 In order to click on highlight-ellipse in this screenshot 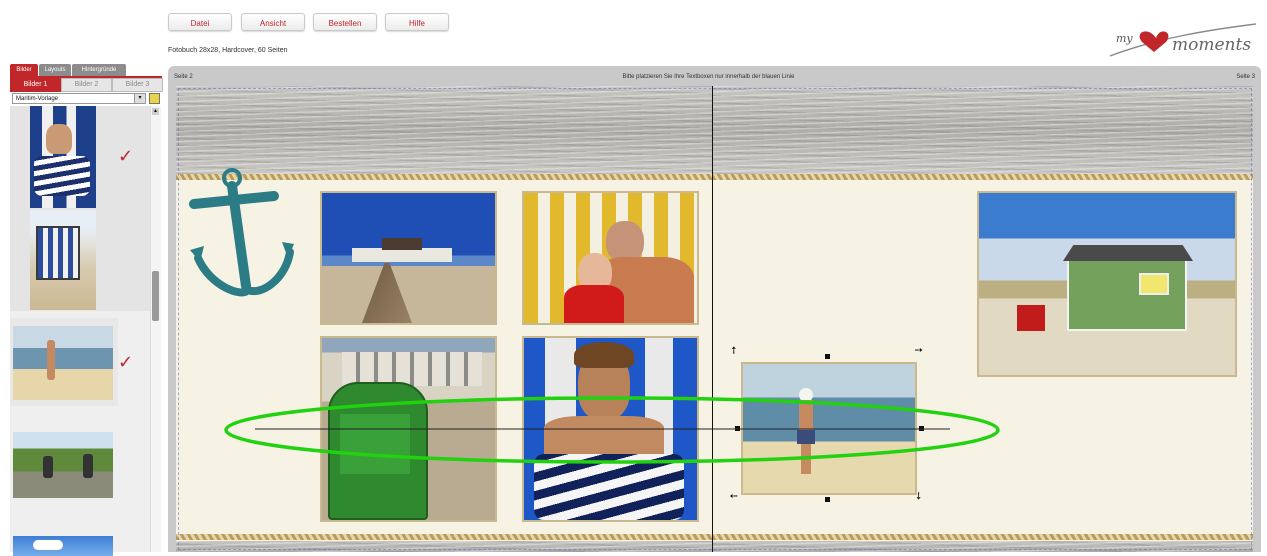, I will do `click(612, 430)`.